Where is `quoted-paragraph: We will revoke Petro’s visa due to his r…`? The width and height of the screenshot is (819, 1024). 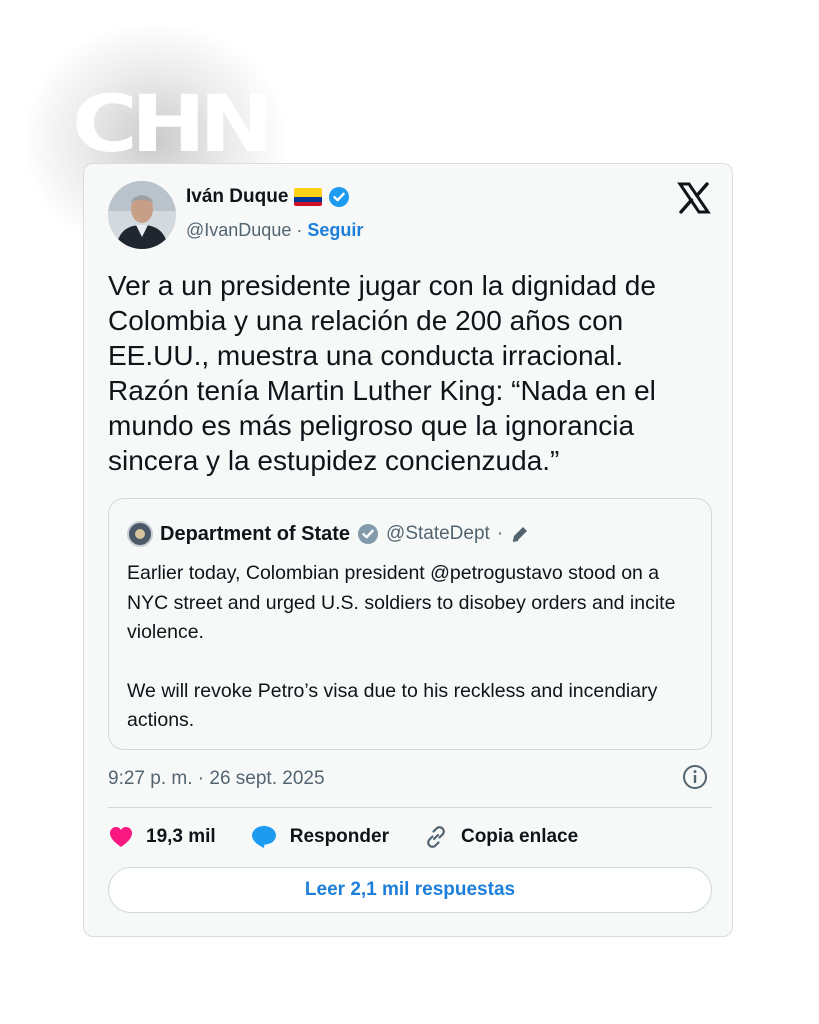 quoted-paragraph: We will revoke Petro’s visa due to his r… is located at coordinates (392, 705).